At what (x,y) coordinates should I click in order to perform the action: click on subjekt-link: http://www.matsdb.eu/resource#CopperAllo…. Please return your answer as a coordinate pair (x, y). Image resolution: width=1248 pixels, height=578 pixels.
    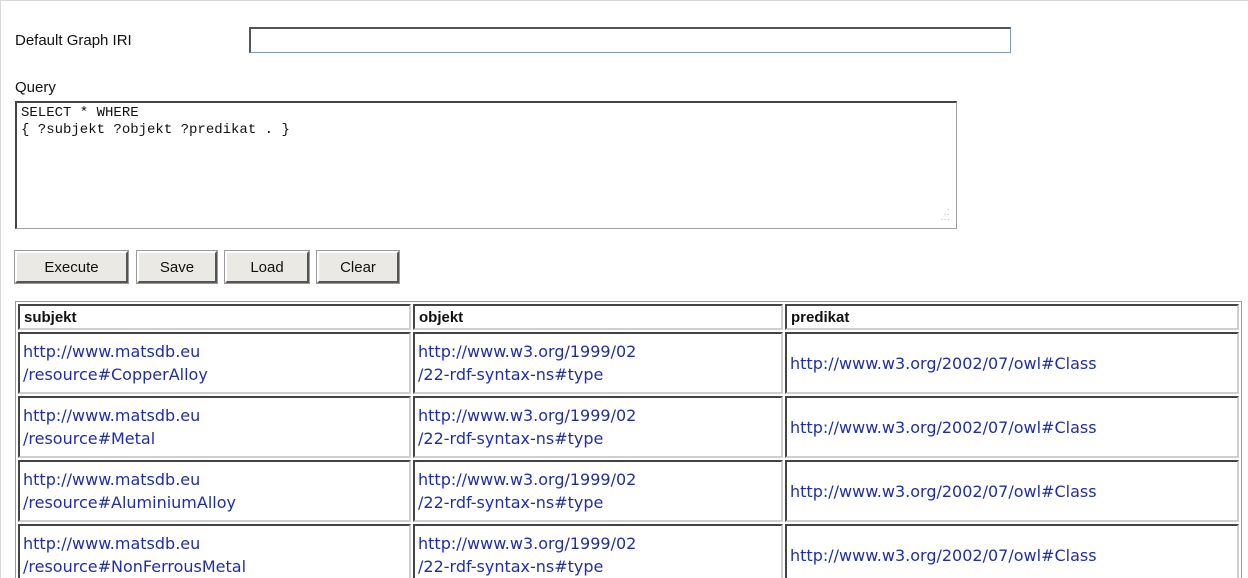
    Looking at the image, I should click on (115, 363).